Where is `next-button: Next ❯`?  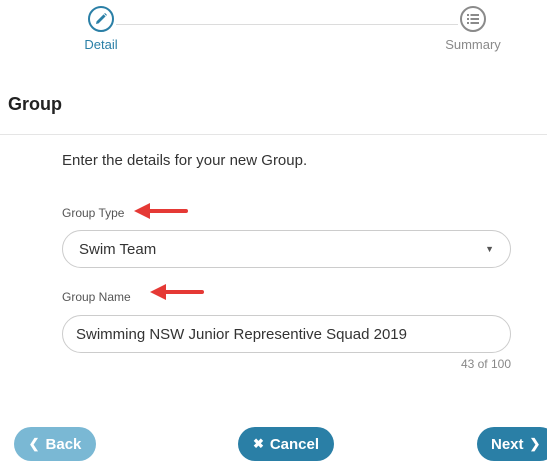 next-button: Next ❯ is located at coordinates (512, 444).